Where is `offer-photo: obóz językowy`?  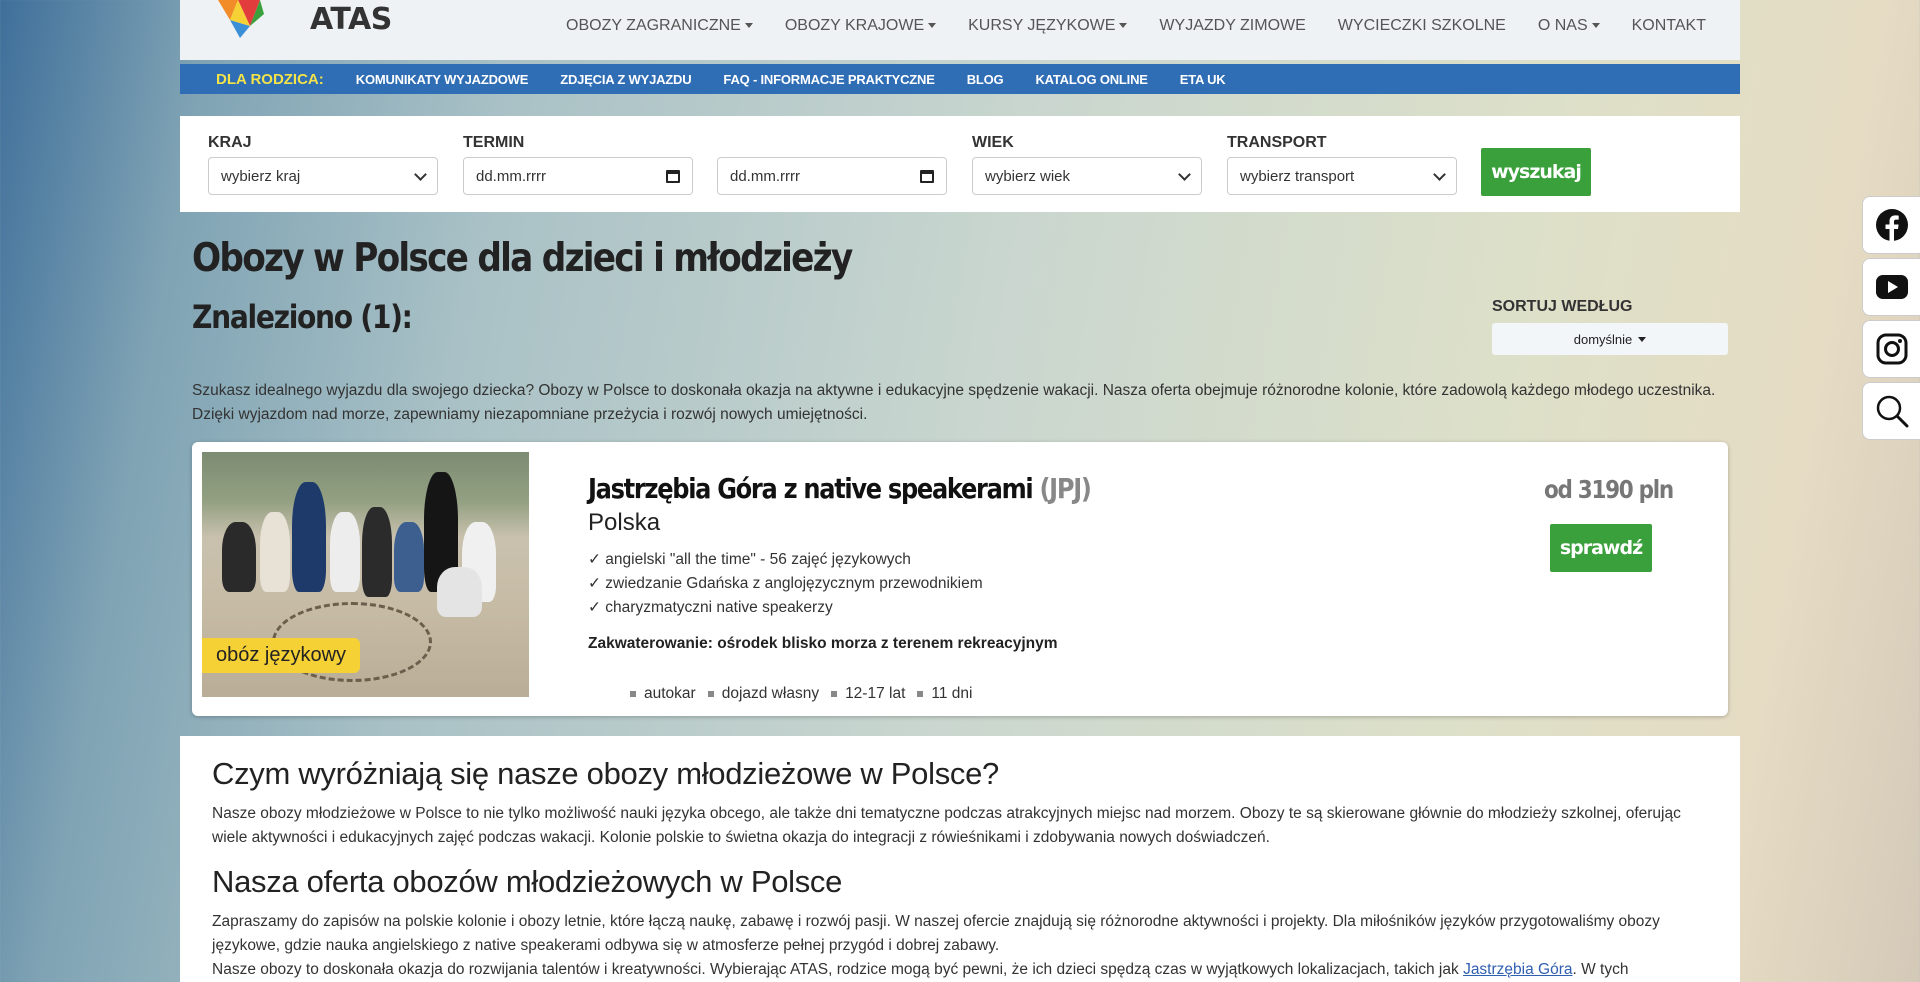 offer-photo: obóz językowy is located at coordinates (365, 574).